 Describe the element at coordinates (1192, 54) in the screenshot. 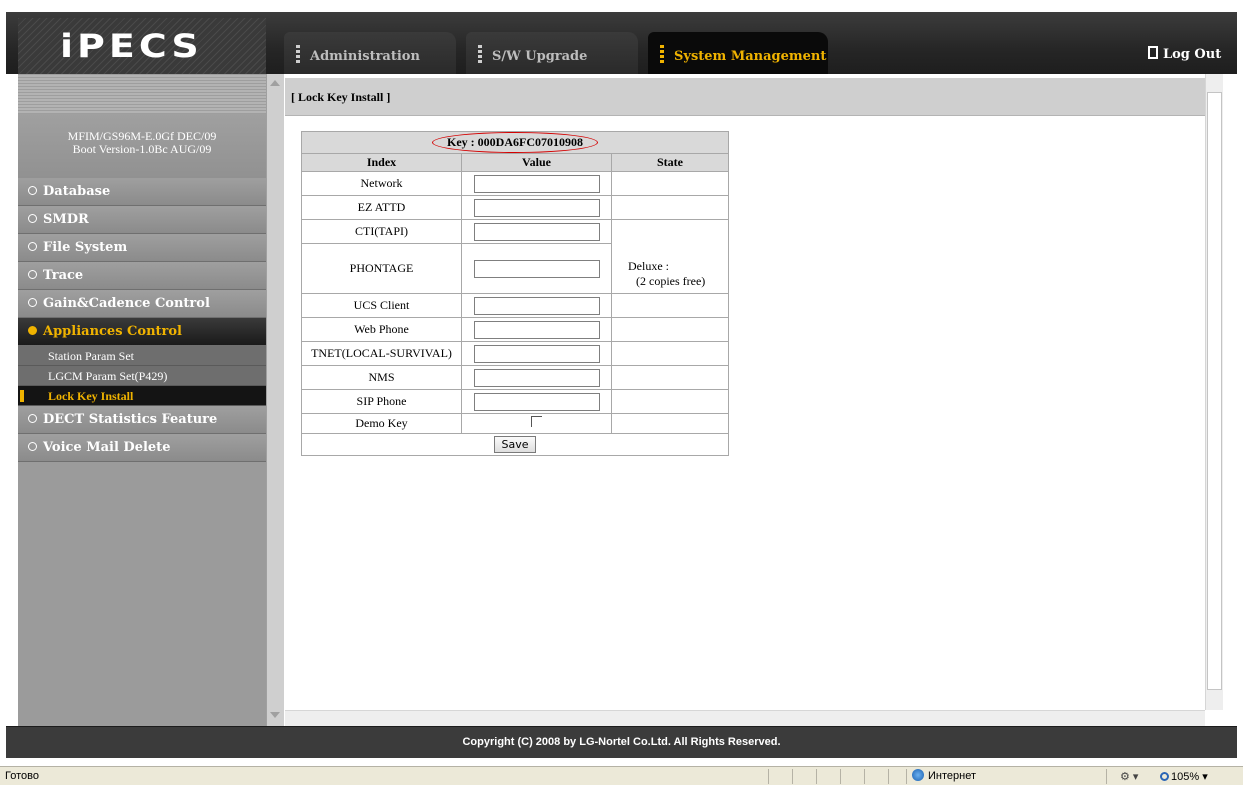

I see `logout-label: Log Out` at that location.